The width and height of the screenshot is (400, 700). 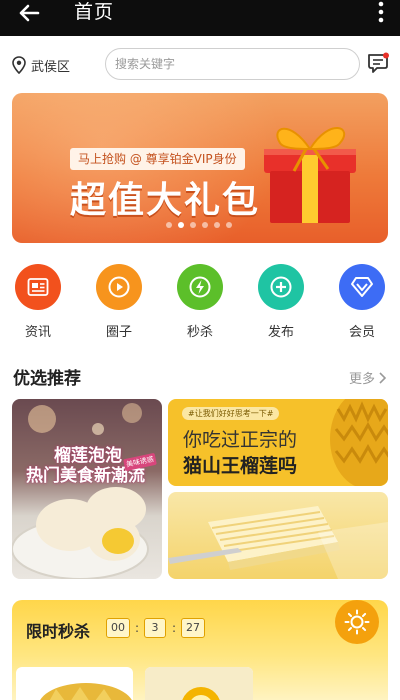 I want to click on menu-label: 秒杀, so click(x=199, y=332).